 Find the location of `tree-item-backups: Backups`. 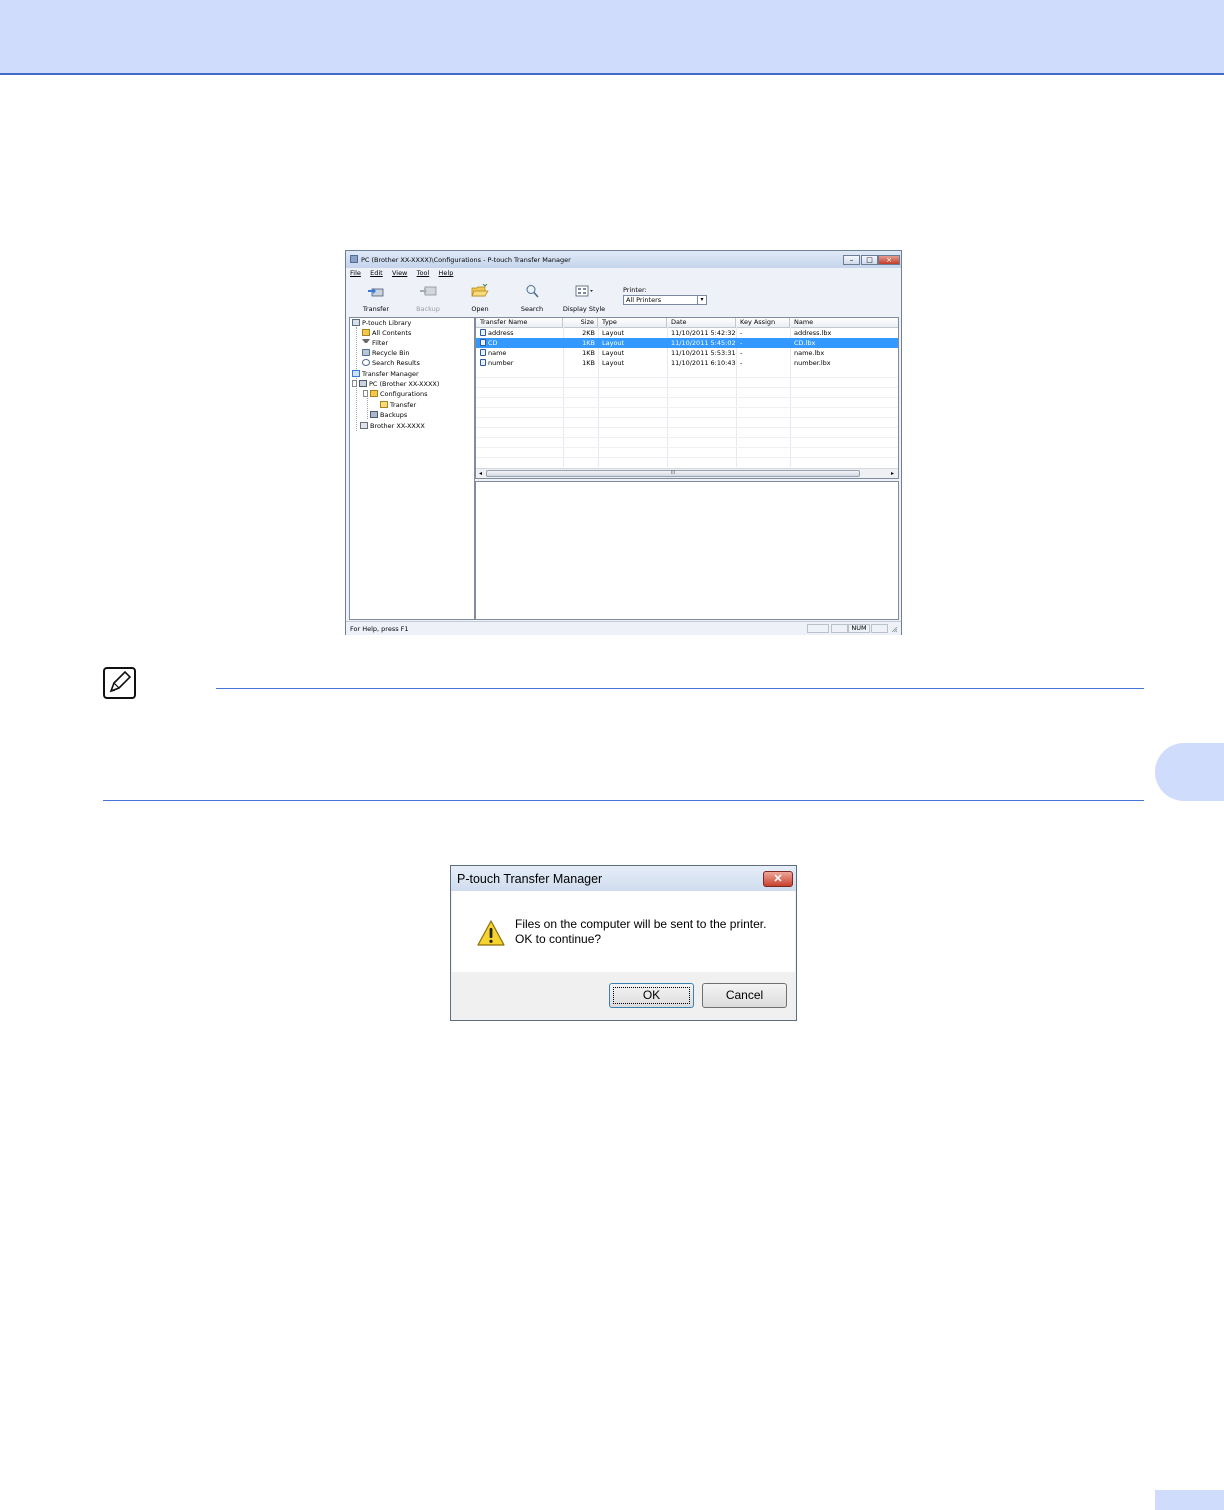

tree-item-backups: Backups is located at coordinates (388, 415).